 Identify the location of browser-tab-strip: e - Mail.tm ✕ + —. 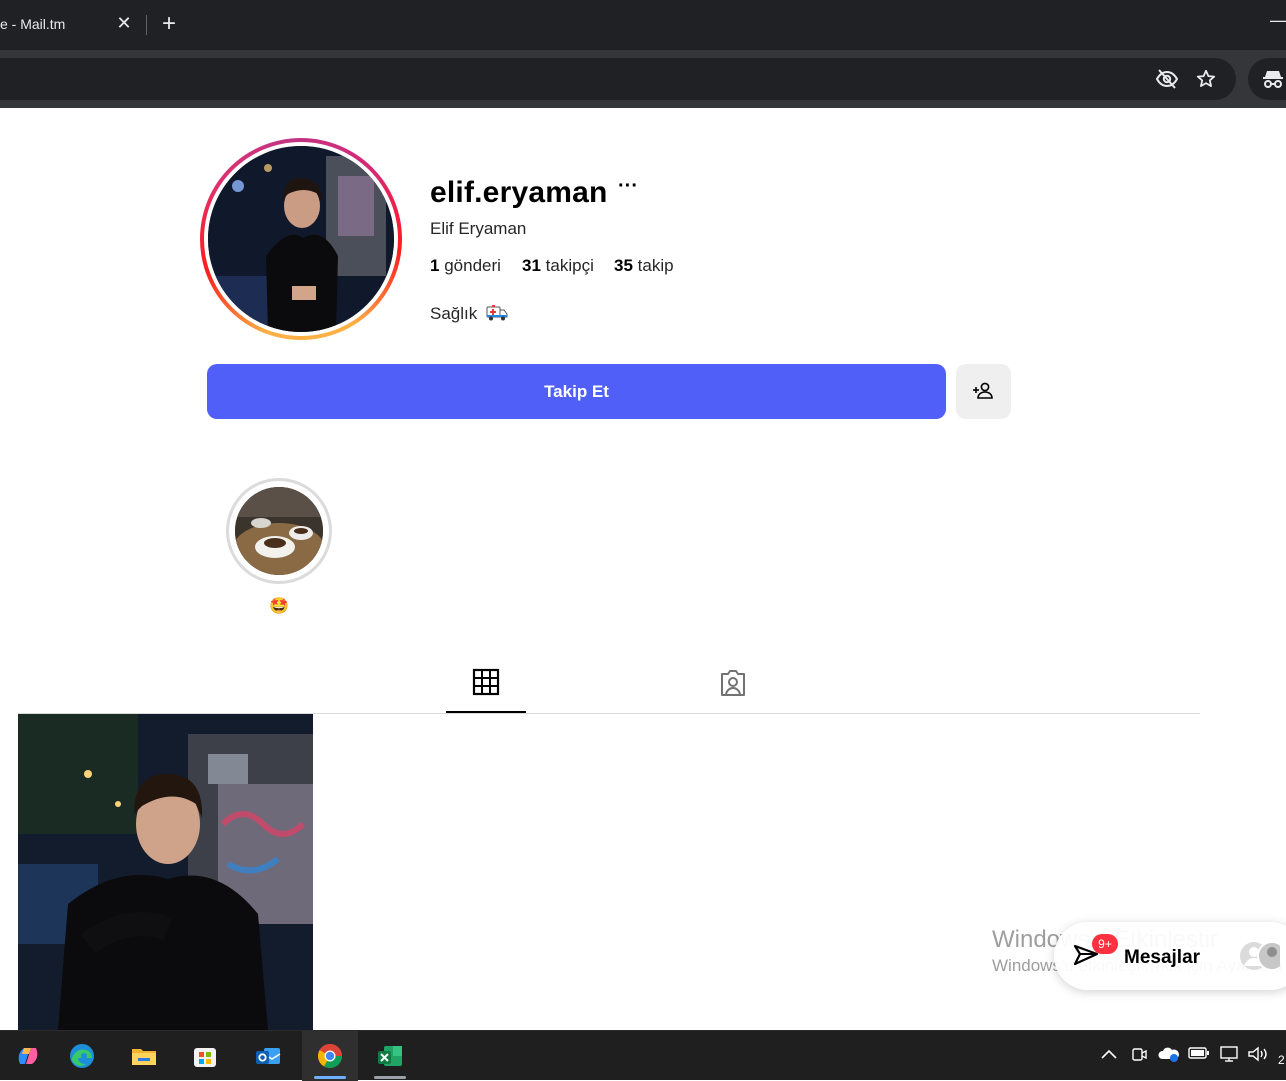
(643, 25).